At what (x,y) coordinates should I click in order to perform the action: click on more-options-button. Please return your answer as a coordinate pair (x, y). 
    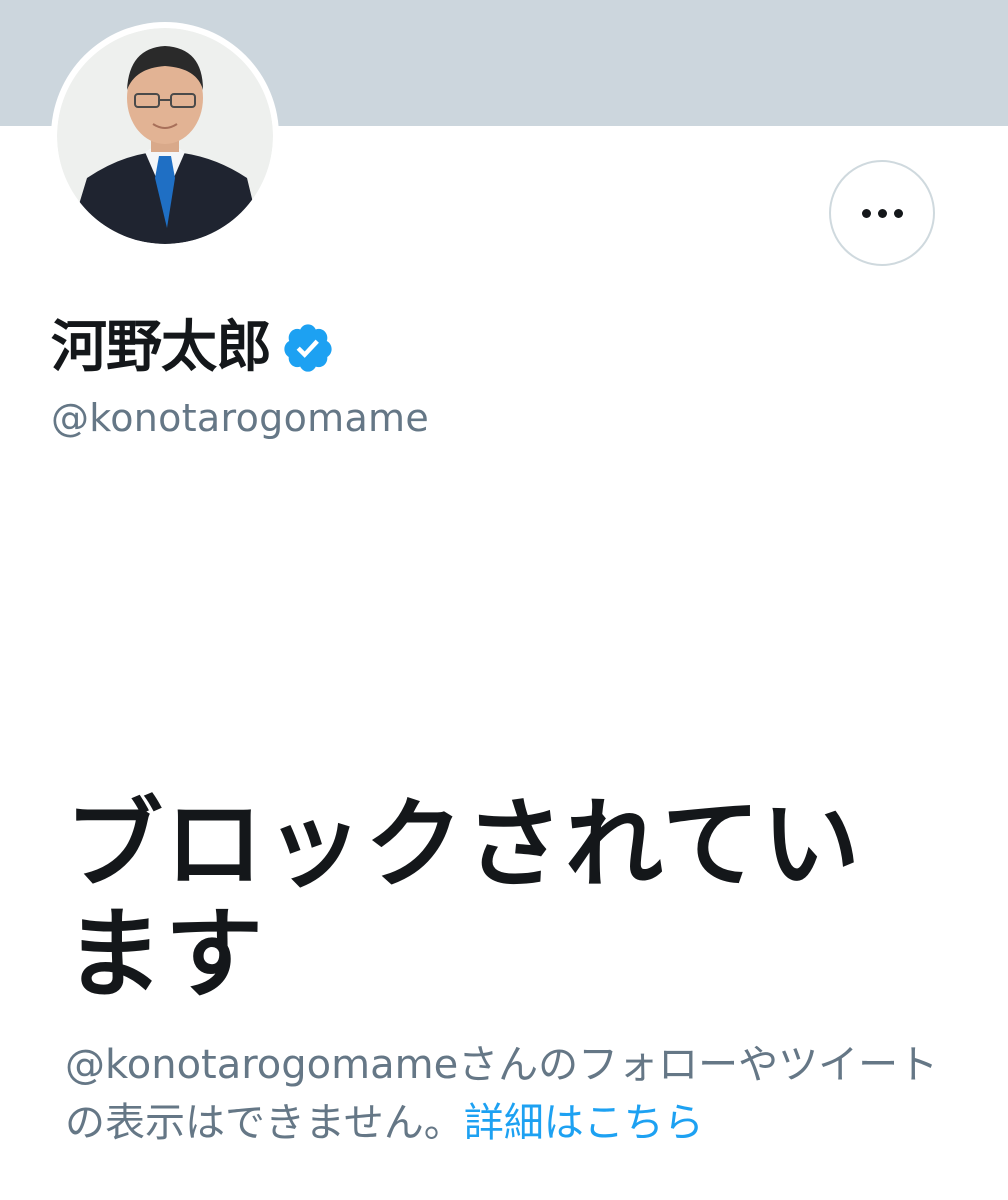
    Looking at the image, I should click on (882, 213).